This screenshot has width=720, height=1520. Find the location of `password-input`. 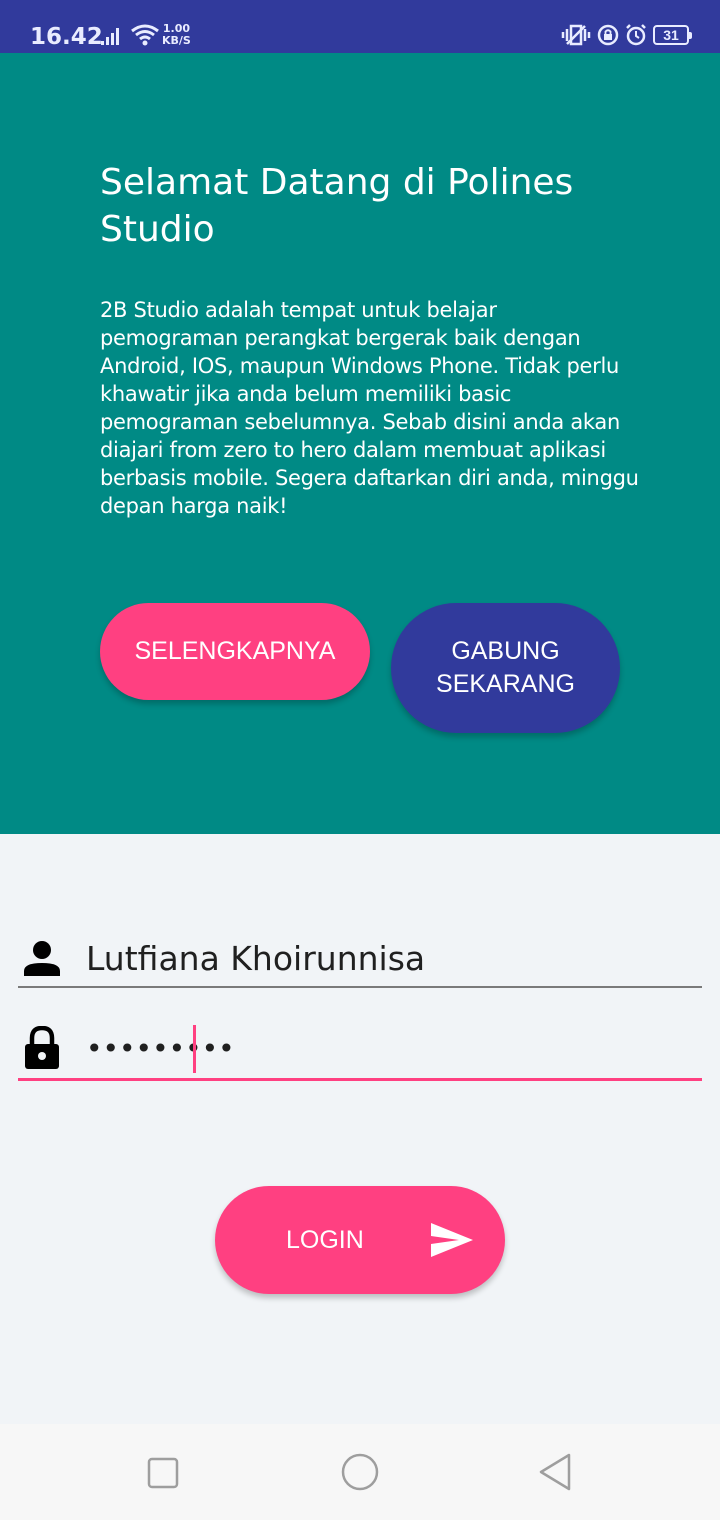

password-input is located at coordinates (386, 1048).